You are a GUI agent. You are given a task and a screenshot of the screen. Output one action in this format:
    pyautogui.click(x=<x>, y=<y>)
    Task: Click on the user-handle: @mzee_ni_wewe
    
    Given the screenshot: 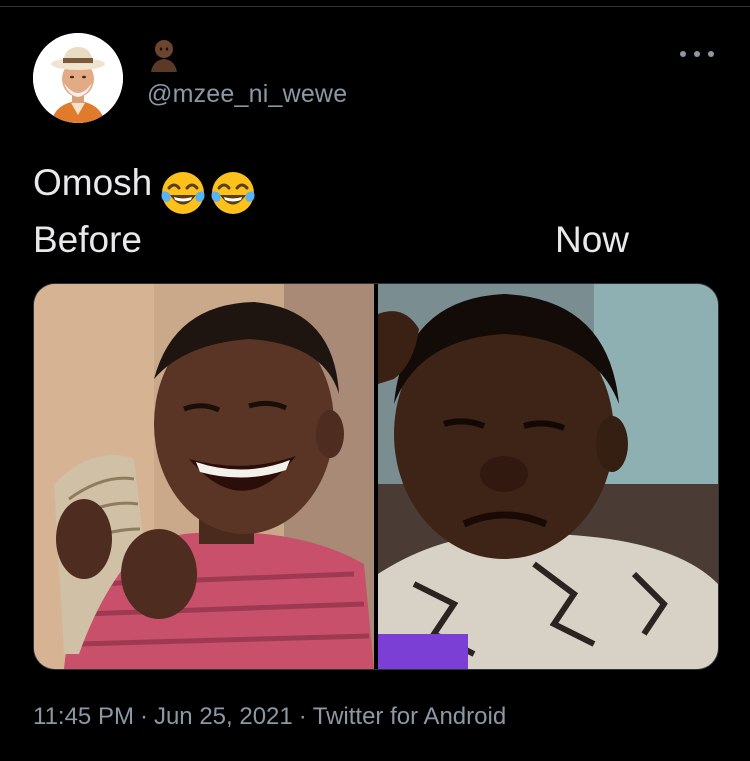 What is the action you would take?
    pyautogui.click(x=247, y=94)
    